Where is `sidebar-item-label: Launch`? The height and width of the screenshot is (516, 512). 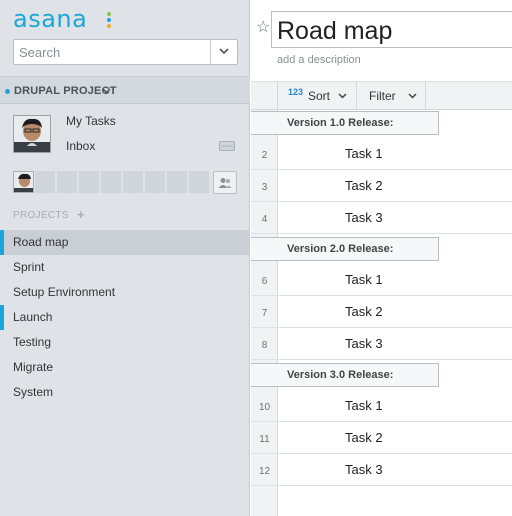 sidebar-item-label: Launch is located at coordinates (33, 317).